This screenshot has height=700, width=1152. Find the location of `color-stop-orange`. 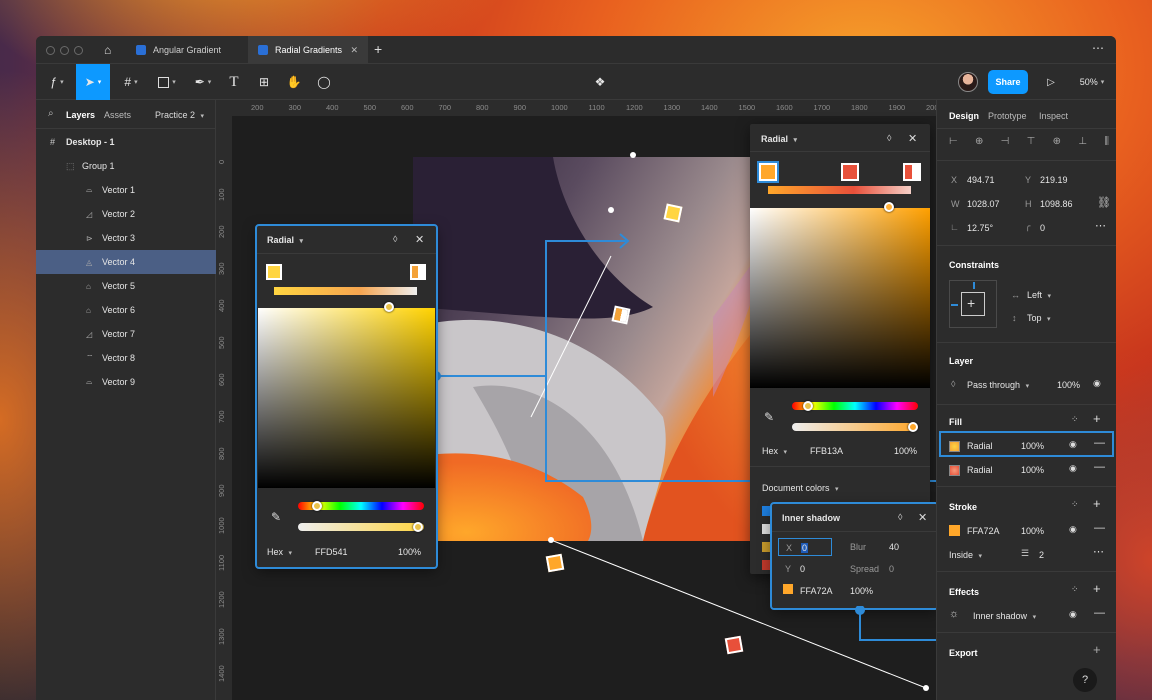

color-stop-orange is located at coordinates (418, 272).